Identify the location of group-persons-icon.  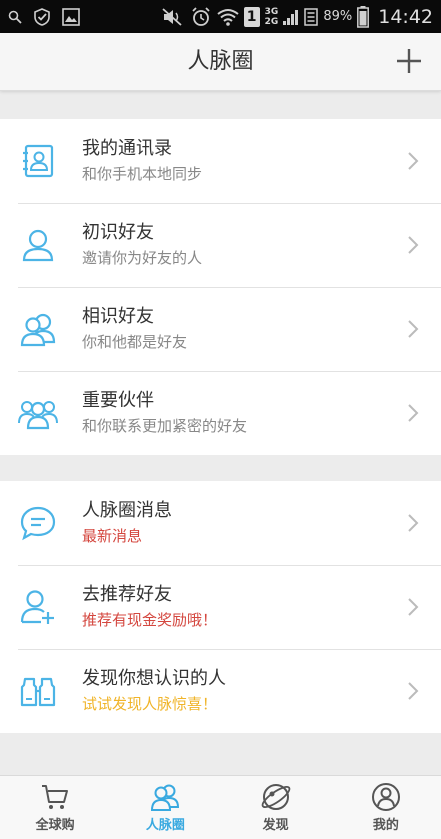
(38, 413).